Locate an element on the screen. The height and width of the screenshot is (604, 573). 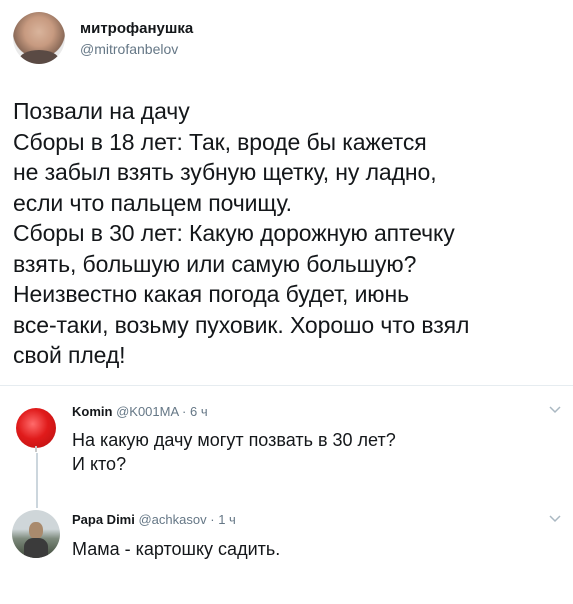
reply-author-name: Papa Dimi is located at coordinates (103, 519).